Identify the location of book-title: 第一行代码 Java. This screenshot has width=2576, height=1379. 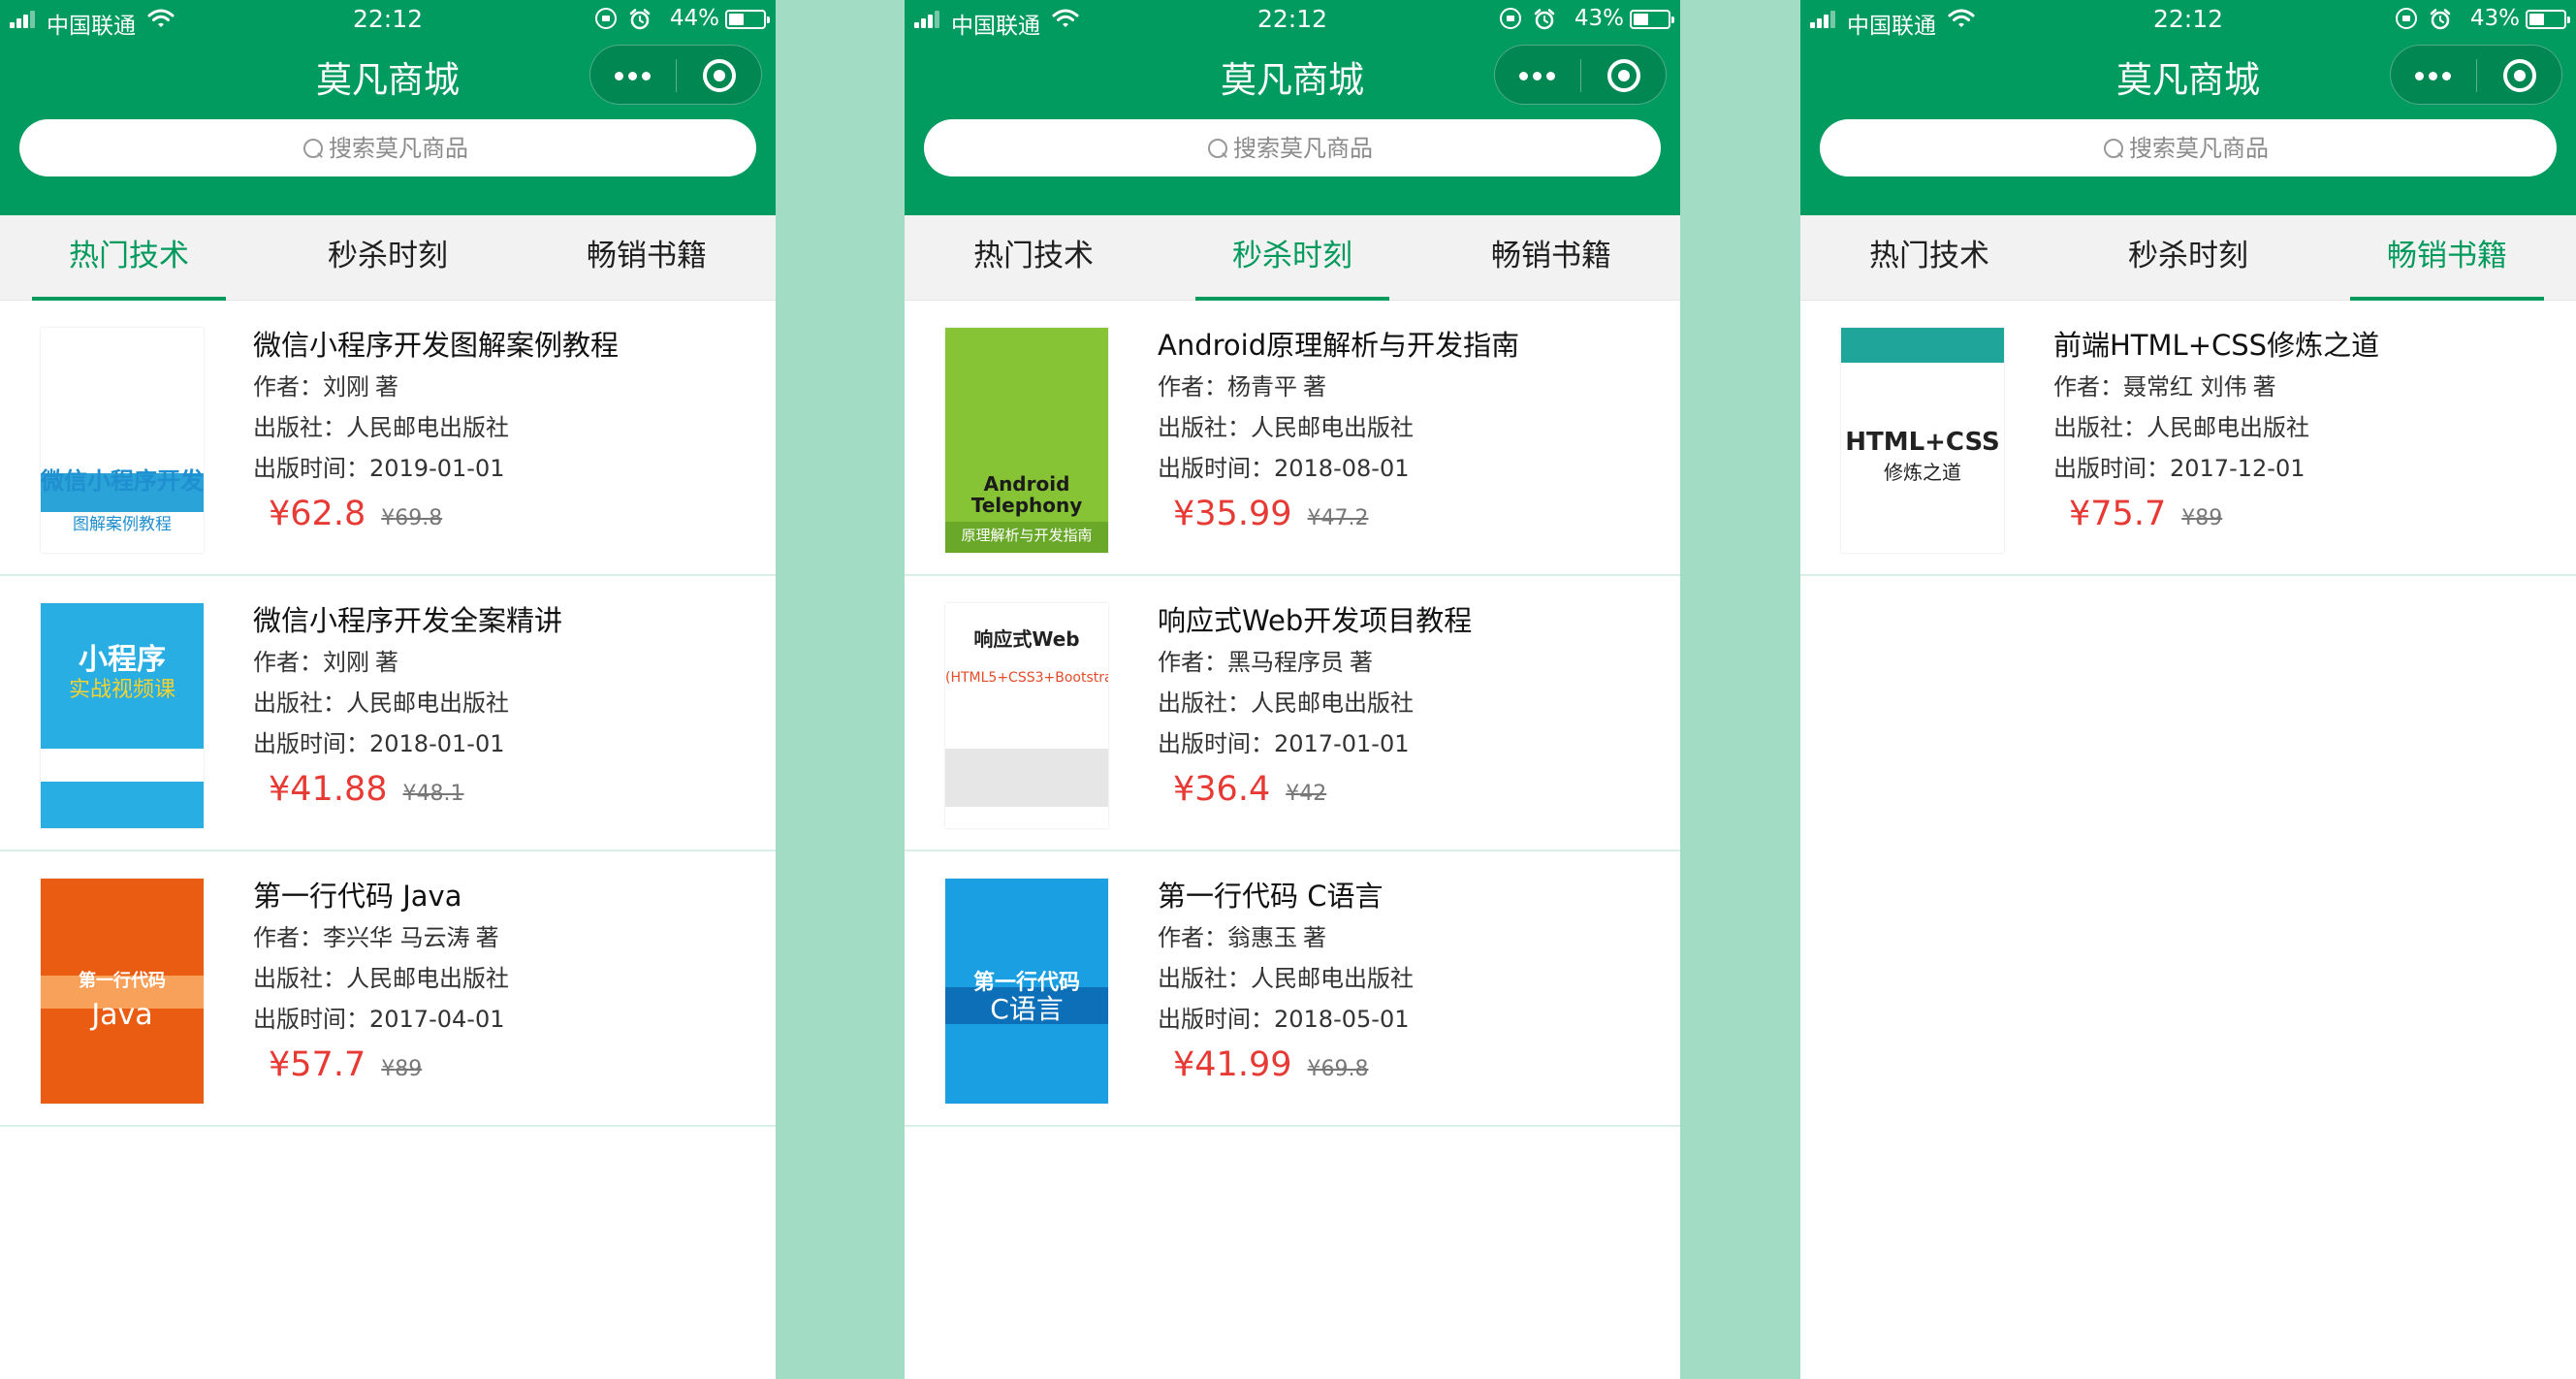
(510, 896).